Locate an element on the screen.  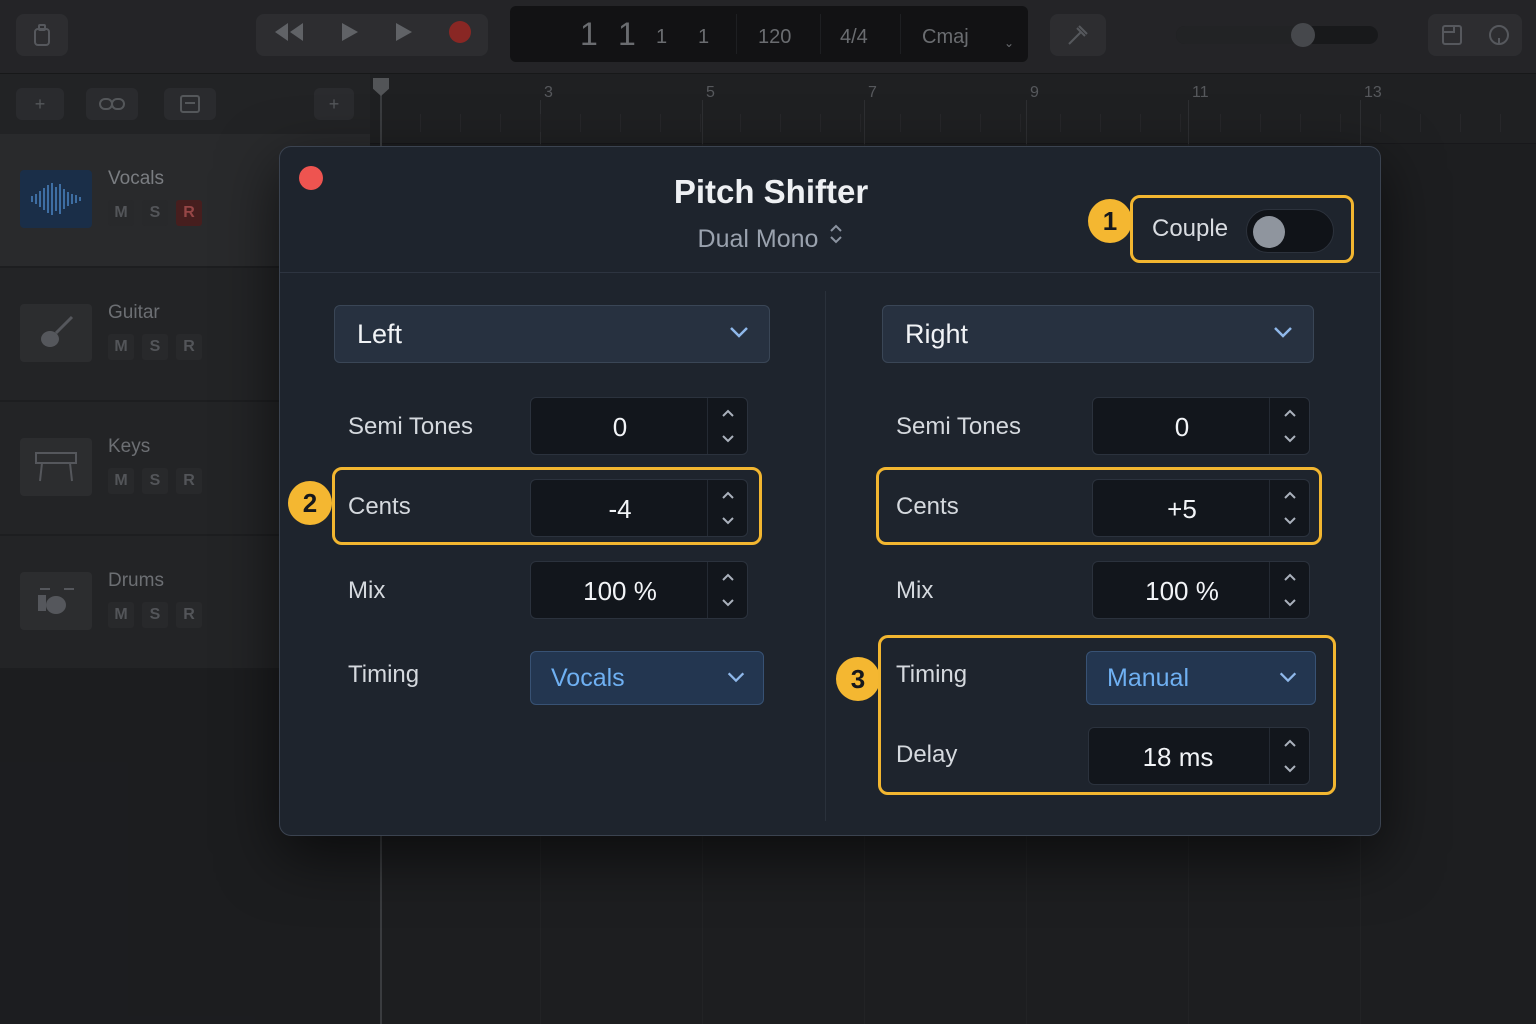
callout-badge-2: 2 is located at coordinates (310, 503).